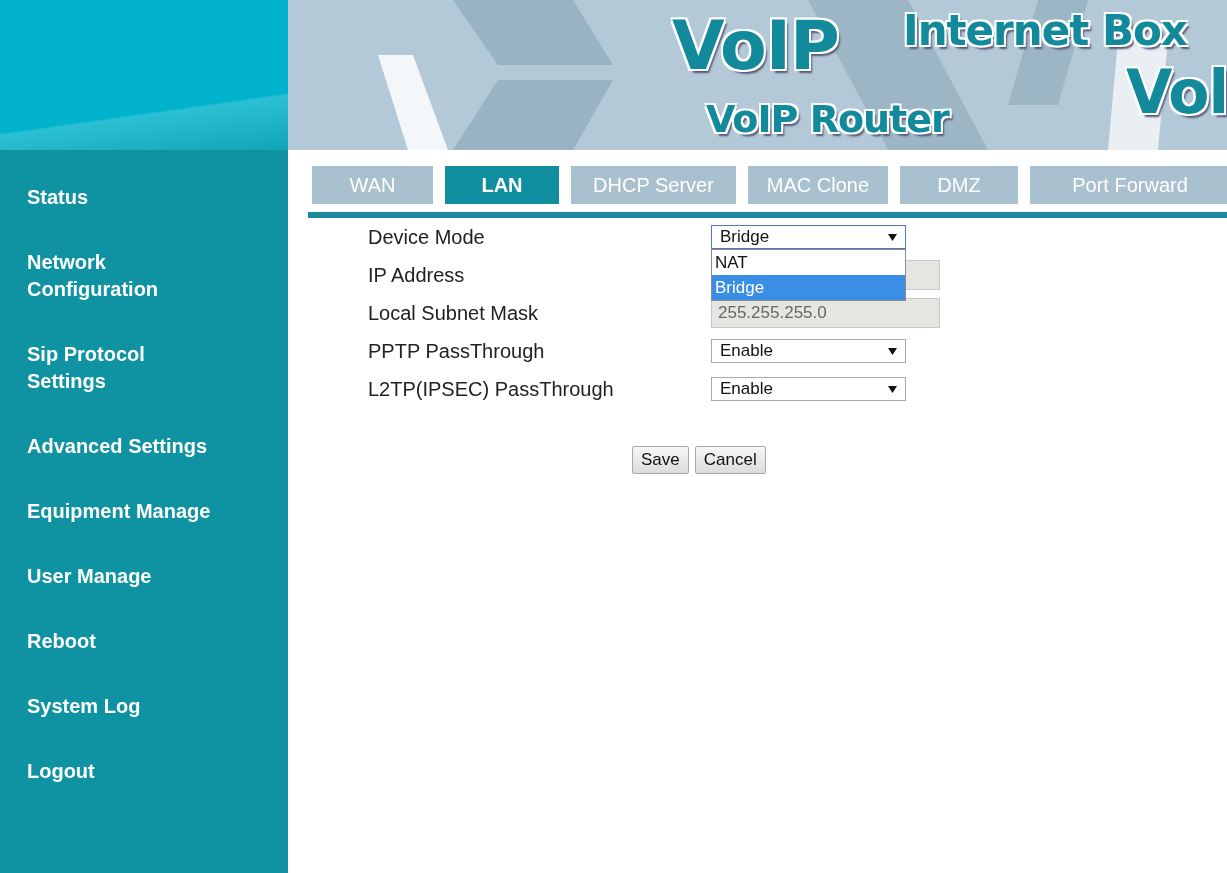 This screenshot has width=1227, height=873. Describe the element at coordinates (127, 197) in the screenshot. I see `sidebar-item: Status` at that location.